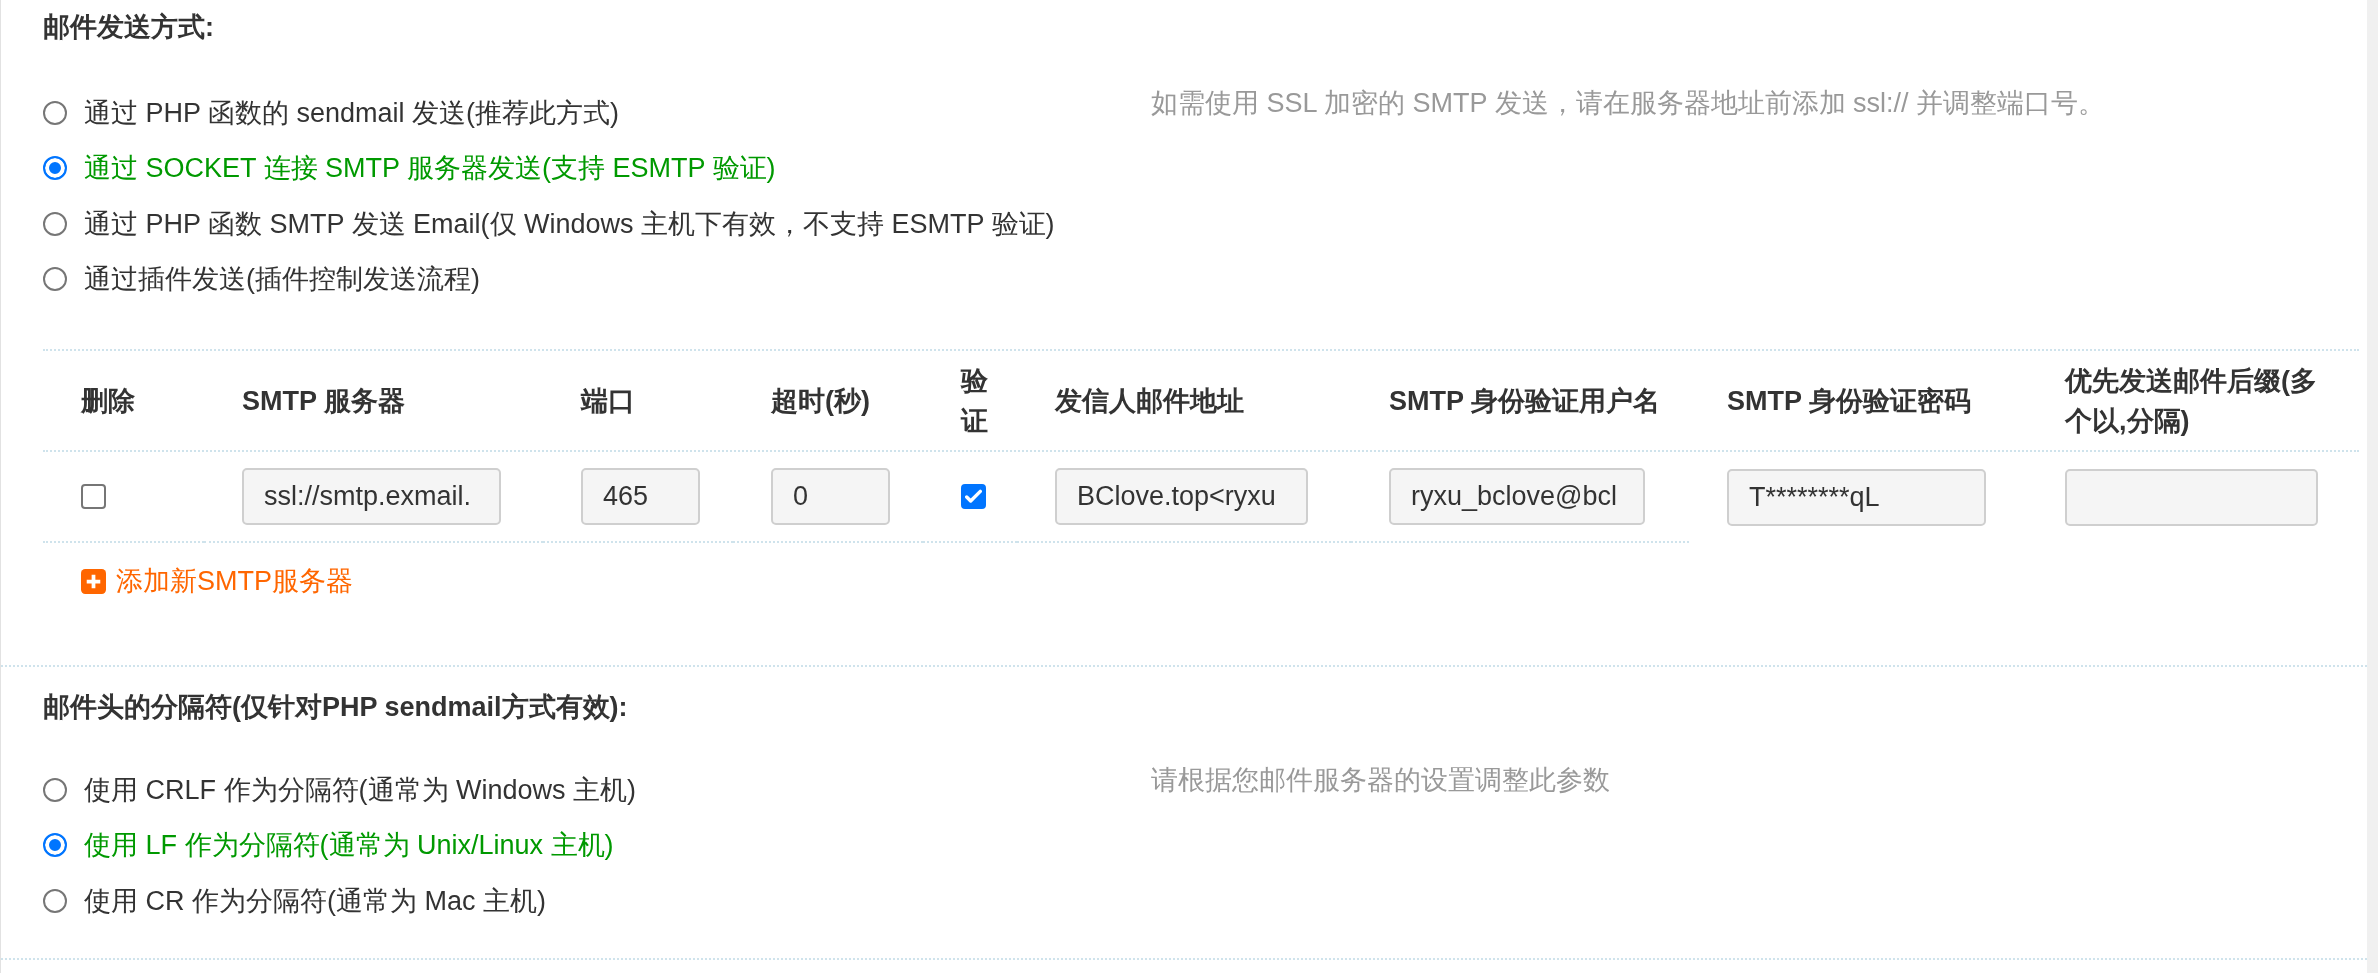 This screenshot has width=2378, height=973. I want to click on hint-text: 如需使用 SSL 加密的 SMTP 发送，请在服务器地址前添加 ssl:// 并调整端口号。, so click(1628, 103).